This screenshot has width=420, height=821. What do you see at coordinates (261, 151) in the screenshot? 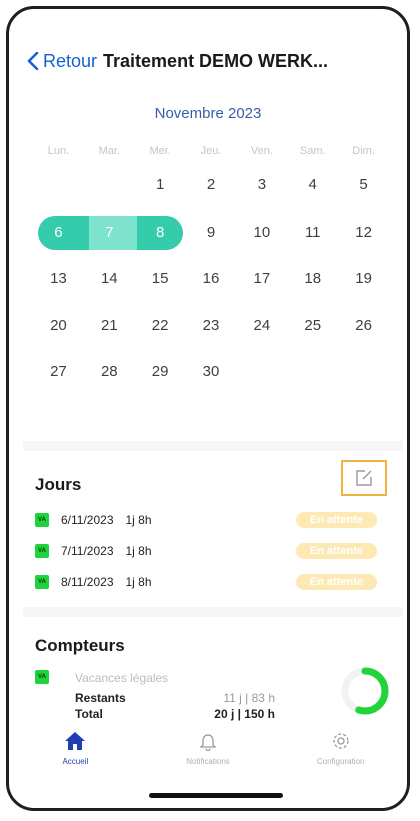
I see `weekday-label: Ven.` at bounding box center [261, 151].